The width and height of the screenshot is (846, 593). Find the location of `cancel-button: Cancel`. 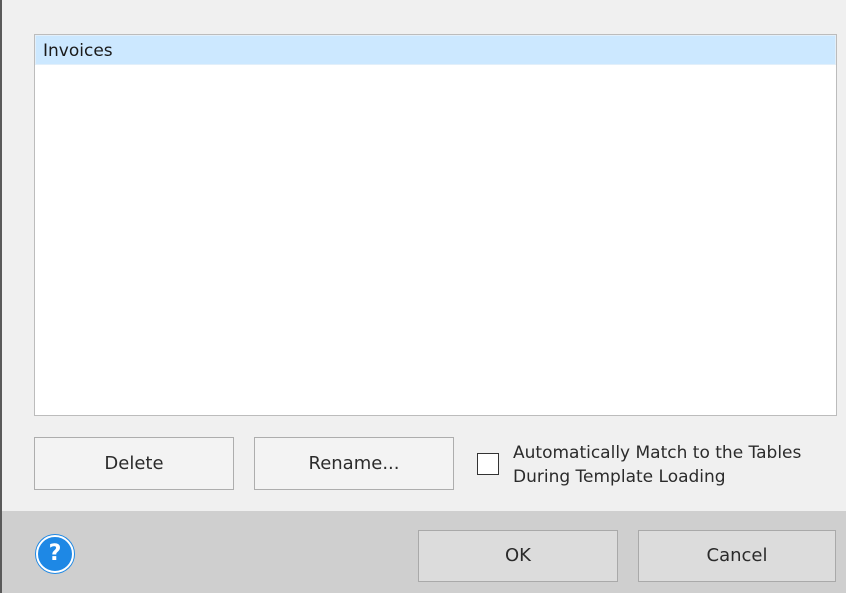

cancel-button: Cancel is located at coordinates (737, 556).